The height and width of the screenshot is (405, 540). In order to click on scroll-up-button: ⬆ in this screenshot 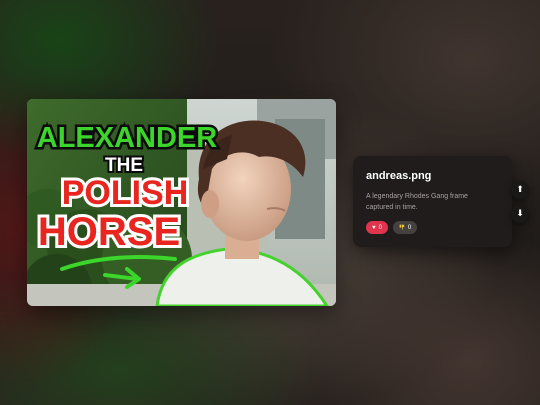, I will do `click(520, 190)`.